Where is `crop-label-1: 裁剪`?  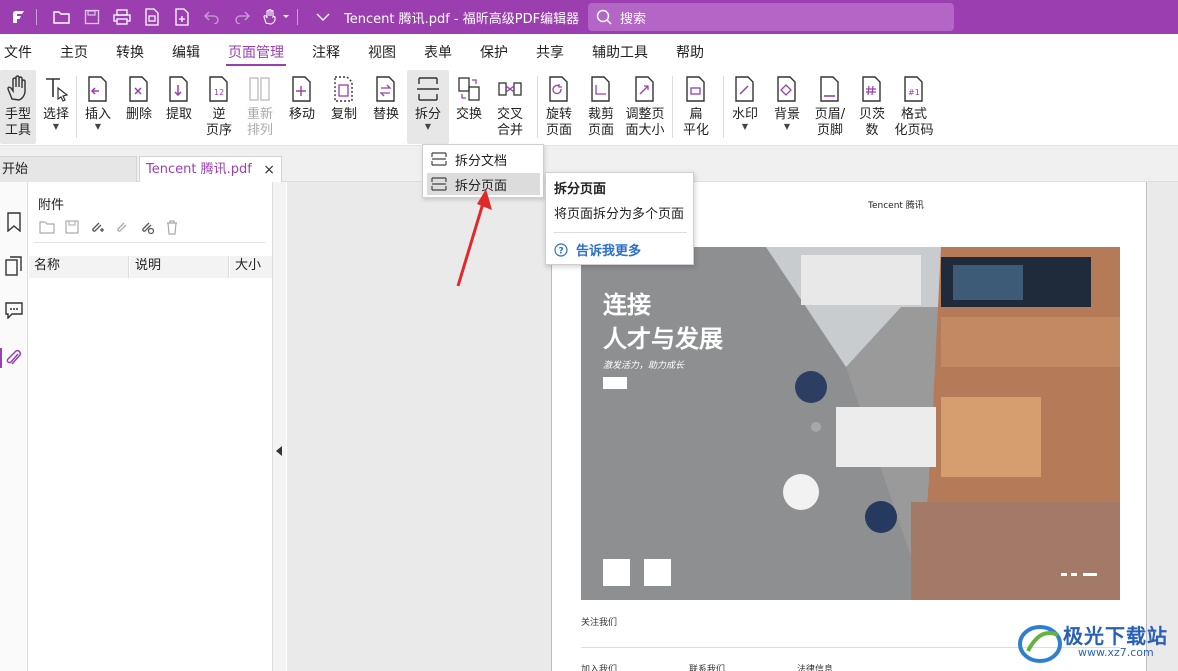
crop-label-1: 裁剪 is located at coordinates (600, 114).